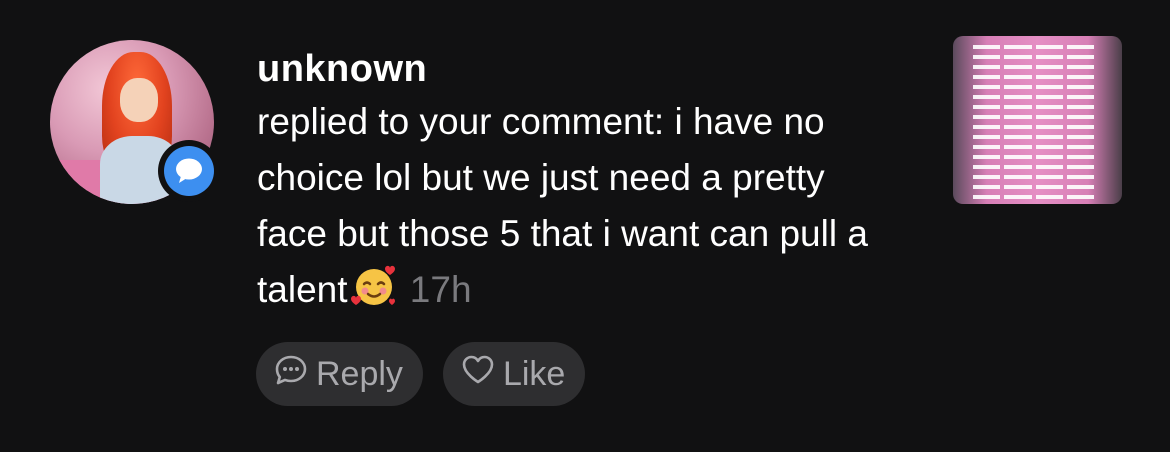  I want to click on like-button: Like, so click(514, 374).